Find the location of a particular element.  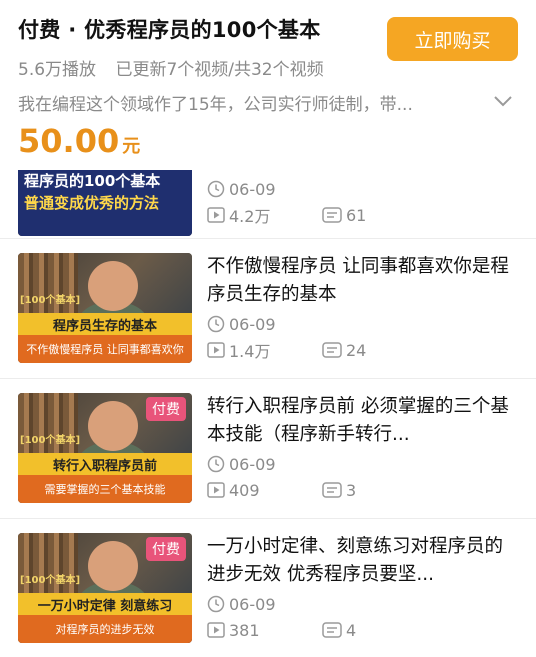

play-count-text: 4.2万 is located at coordinates (250, 216).